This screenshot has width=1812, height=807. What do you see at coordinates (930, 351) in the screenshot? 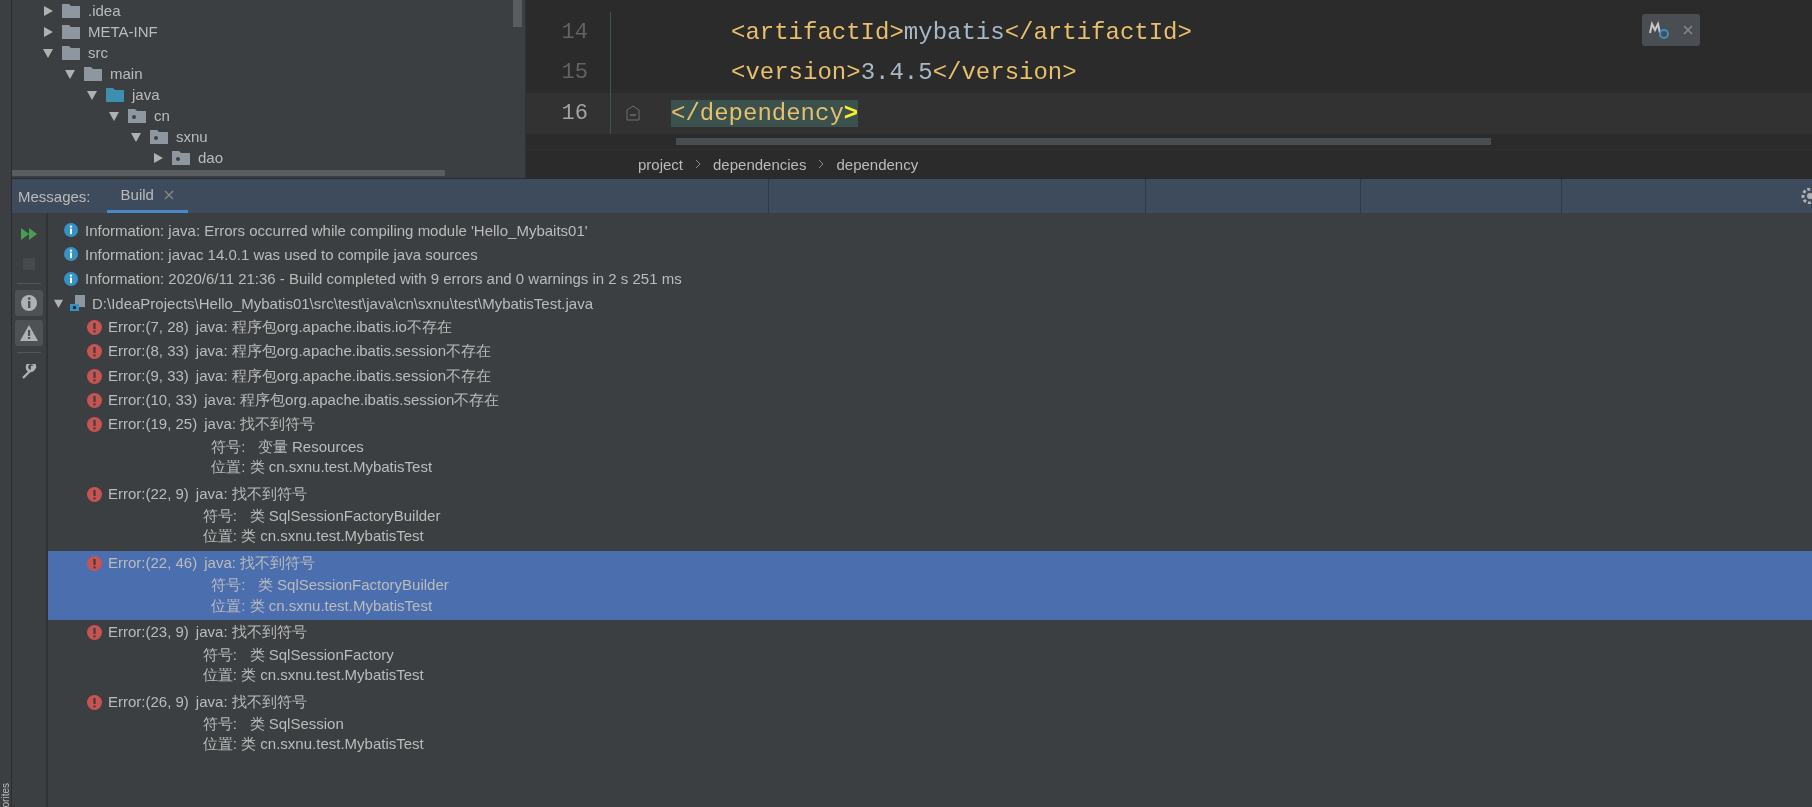
I see `error-item: Error:(8, 33) java: 程序包org.apache.ibatis.session不存在` at bounding box center [930, 351].